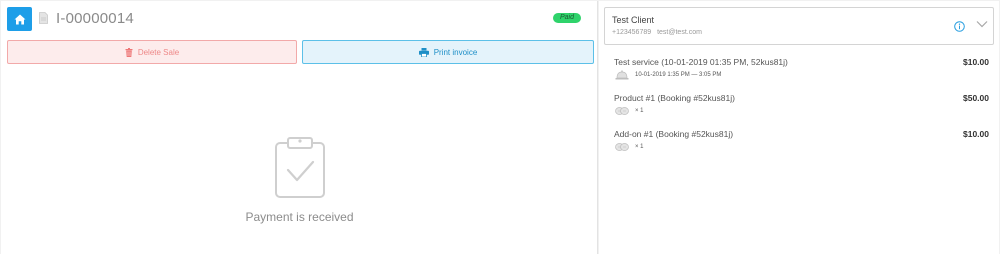 The image size is (1000, 254). Describe the element at coordinates (567, 18) in the screenshot. I see `status-badge: Paid` at that location.